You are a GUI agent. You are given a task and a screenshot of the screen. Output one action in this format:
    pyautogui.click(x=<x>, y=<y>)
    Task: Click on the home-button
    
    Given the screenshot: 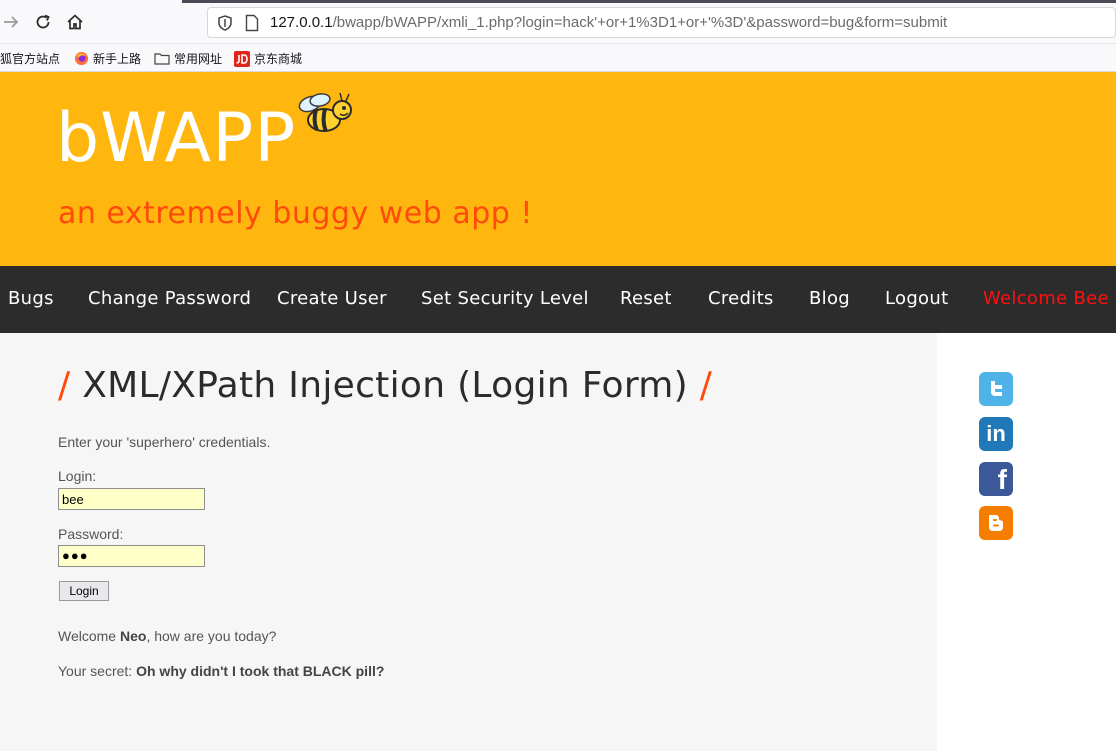 What is the action you would take?
    pyautogui.click(x=75, y=22)
    